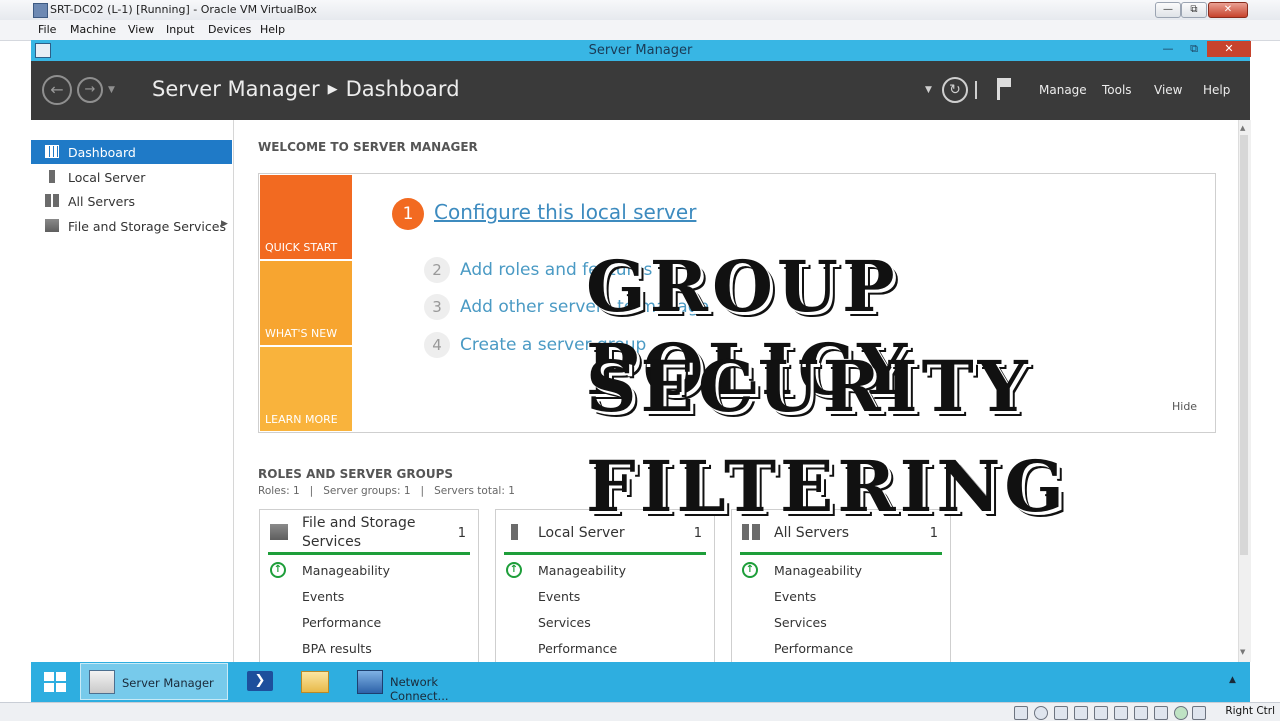 This screenshot has height=721, width=1280. I want to click on vbox-menu-help: Help, so click(272, 29).